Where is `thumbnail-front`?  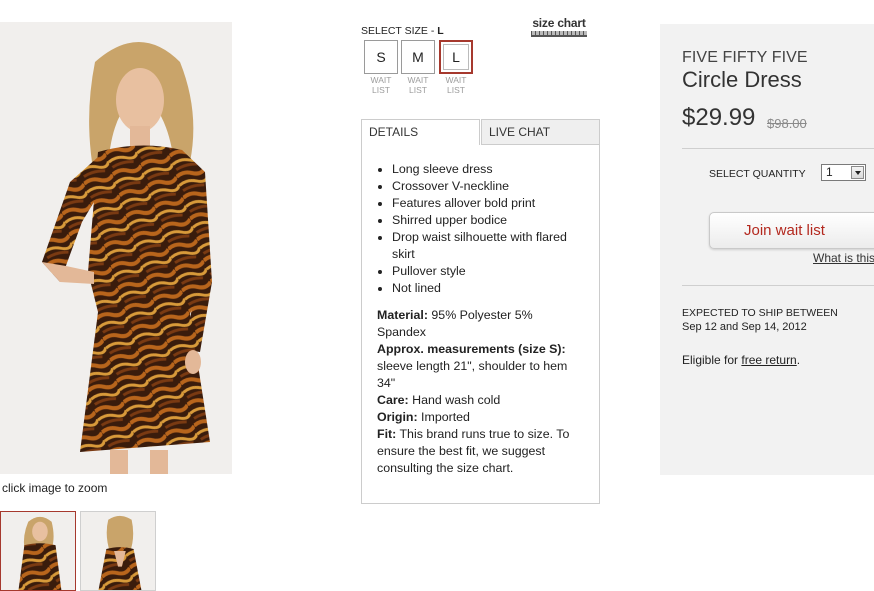 thumbnail-front is located at coordinates (38, 551).